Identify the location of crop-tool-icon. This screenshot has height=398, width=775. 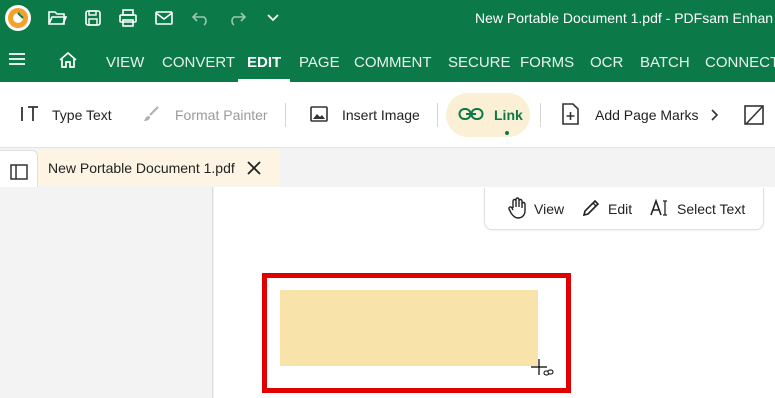
(754, 115).